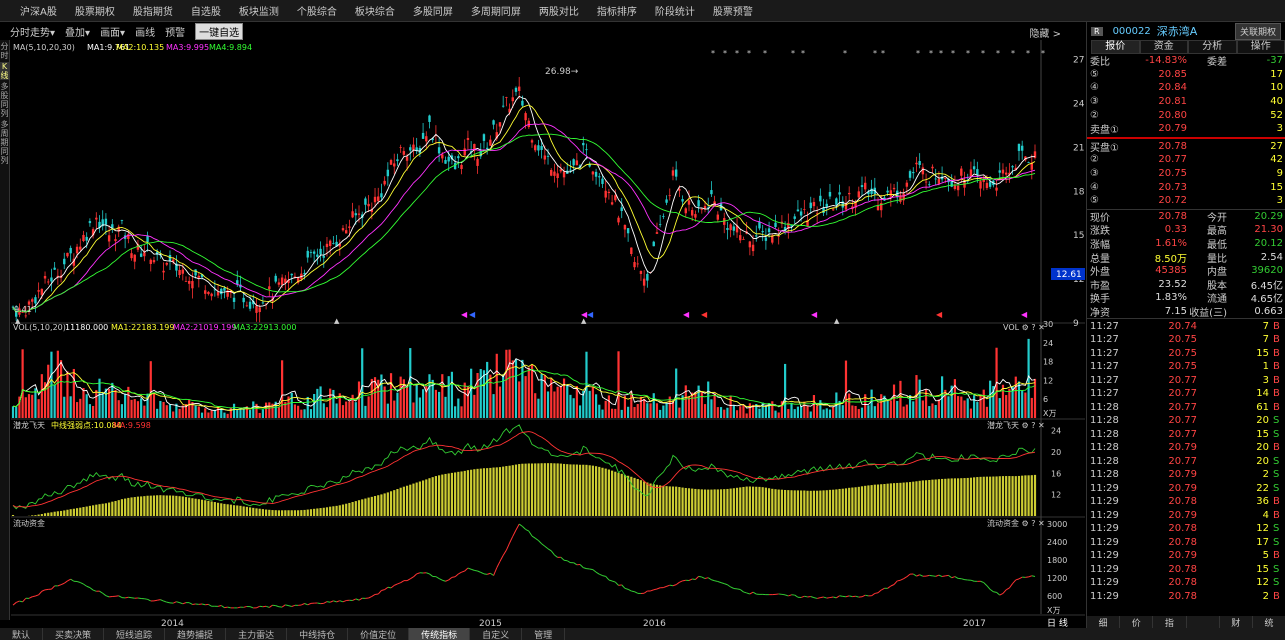  I want to click on menu-item-4: 板块监测, so click(259, 10).